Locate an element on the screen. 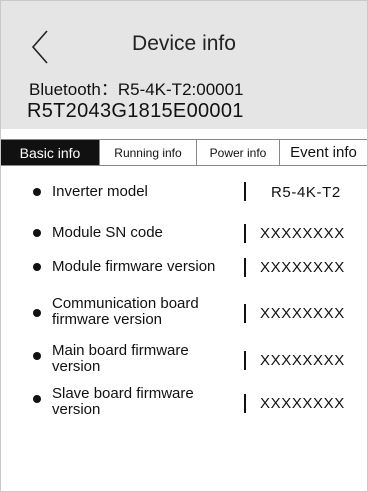 The width and height of the screenshot is (368, 492). list-item: Main board firmware version XXXXXXXX is located at coordinates (184, 359).